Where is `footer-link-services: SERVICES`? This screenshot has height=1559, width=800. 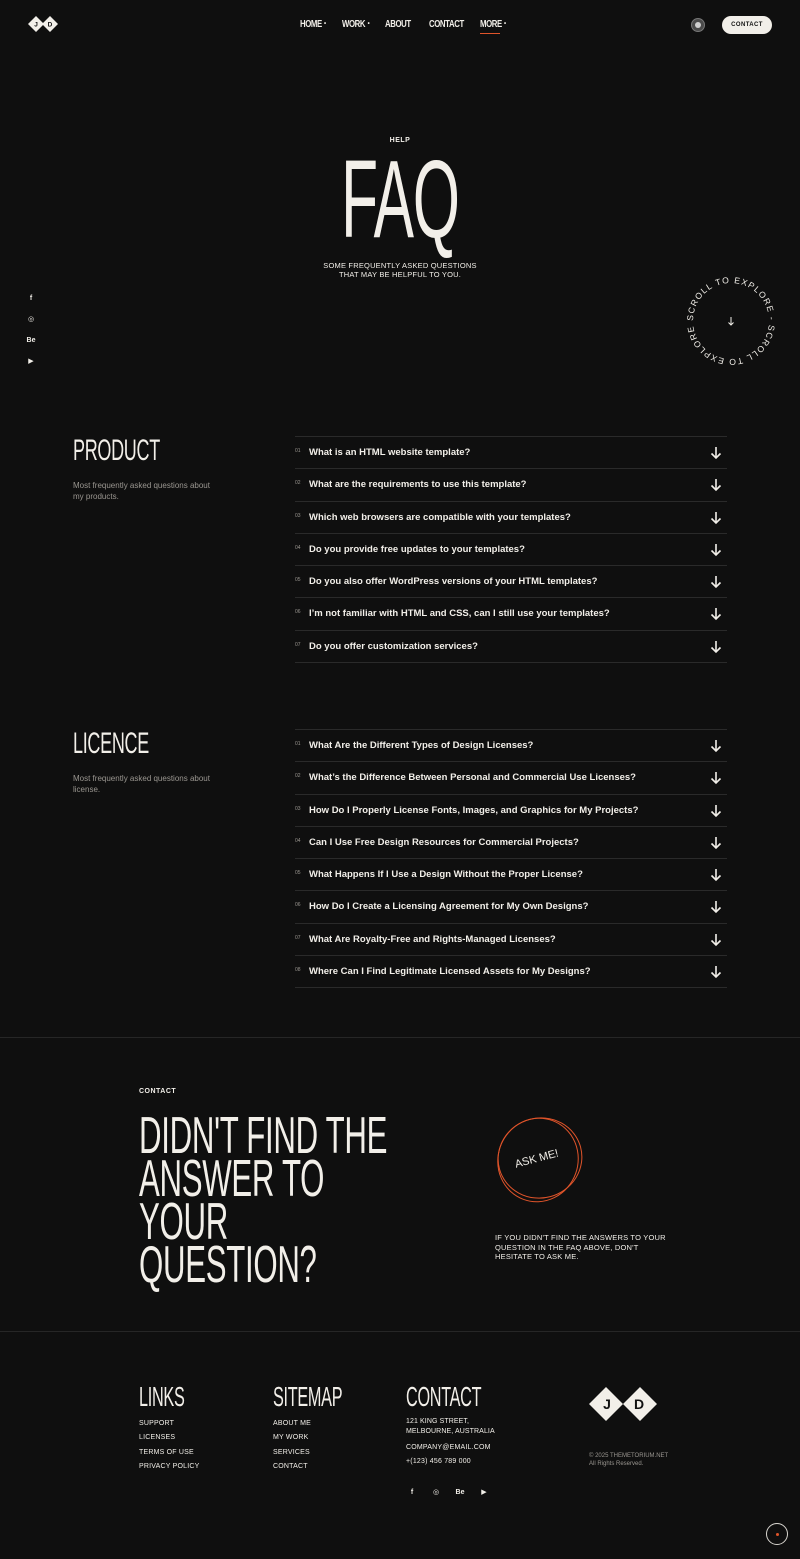
footer-link-services: SERVICES is located at coordinates (332, 1453).